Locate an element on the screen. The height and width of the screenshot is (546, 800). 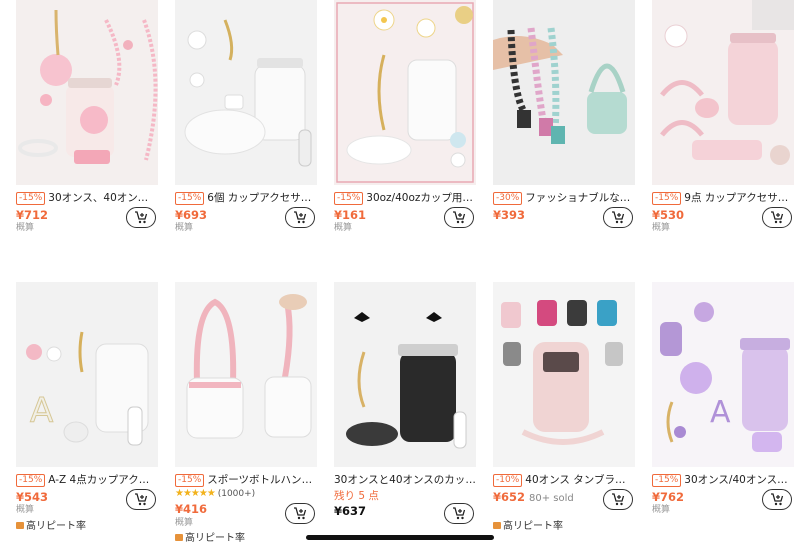
stock-remaining: 残り 5 点 is located at coordinates (356, 496).